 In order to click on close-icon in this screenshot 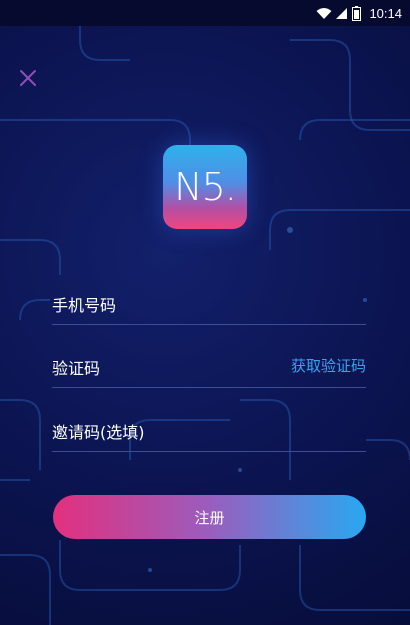, I will do `click(28, 78)`.